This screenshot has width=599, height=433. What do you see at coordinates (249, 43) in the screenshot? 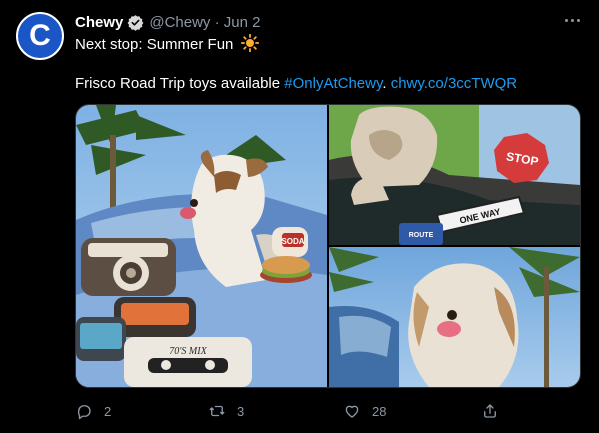
I see `sun-emoji-icon` at bounding box center [249, 43].